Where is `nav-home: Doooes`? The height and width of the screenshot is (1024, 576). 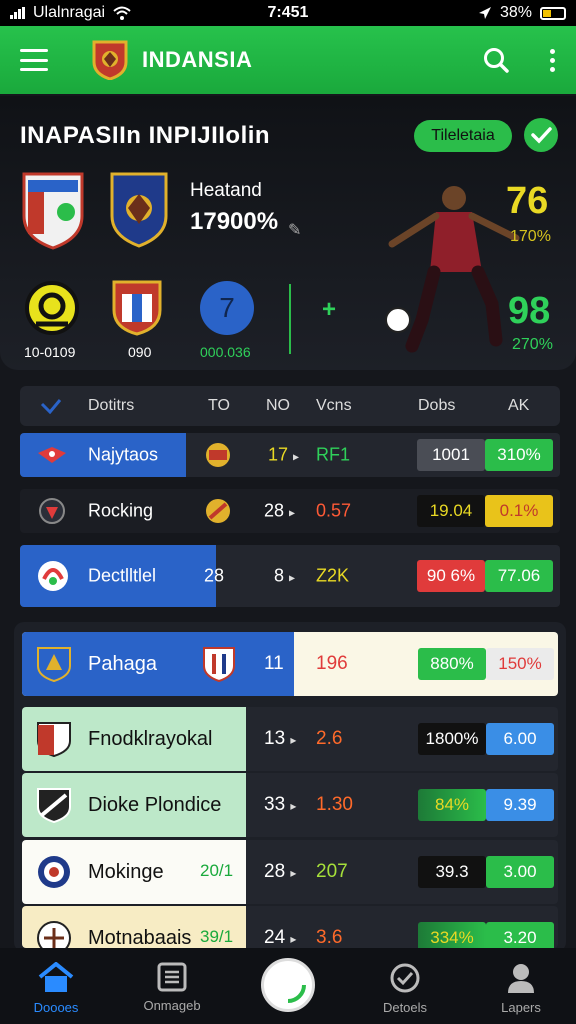
nav-home: Doooes is located at coordinates (56, 988).